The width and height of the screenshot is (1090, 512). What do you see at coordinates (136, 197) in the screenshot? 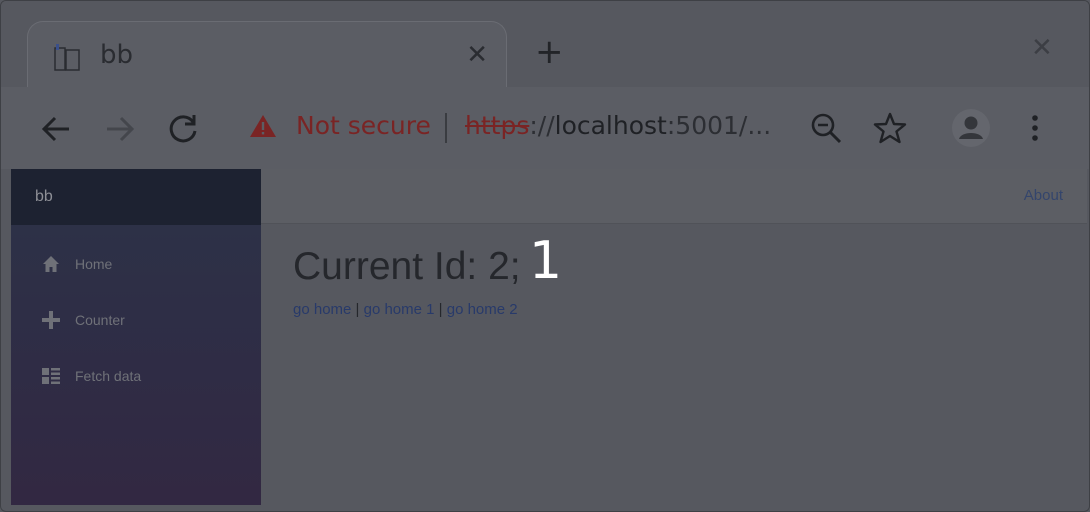
I see `sidebar-header: bb` at bounding box center [136, 197].